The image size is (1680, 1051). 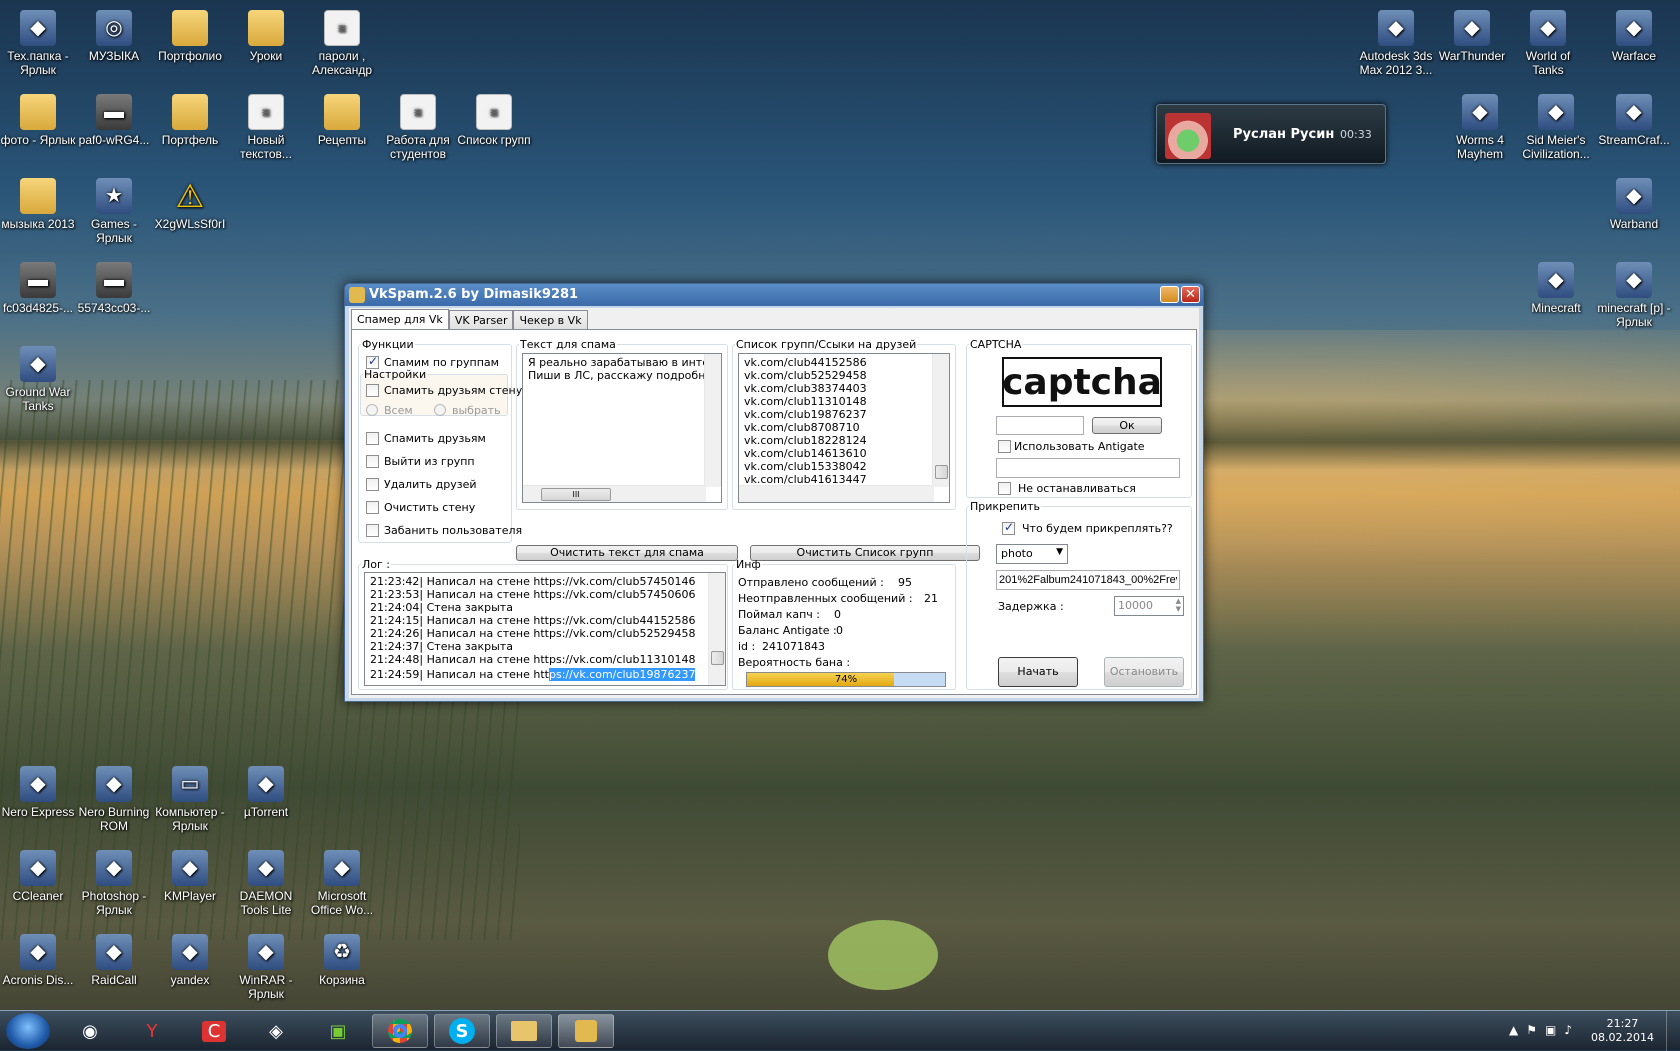 I want to click on group-list-item: vk.com/club8708710, so click(x=844, y=427).